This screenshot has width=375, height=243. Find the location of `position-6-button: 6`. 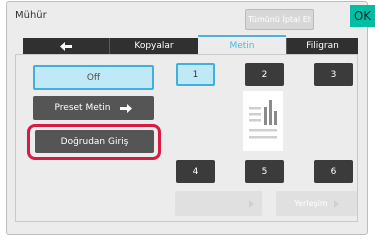

position-6-button: 6 is located at coordinates (333, 171).